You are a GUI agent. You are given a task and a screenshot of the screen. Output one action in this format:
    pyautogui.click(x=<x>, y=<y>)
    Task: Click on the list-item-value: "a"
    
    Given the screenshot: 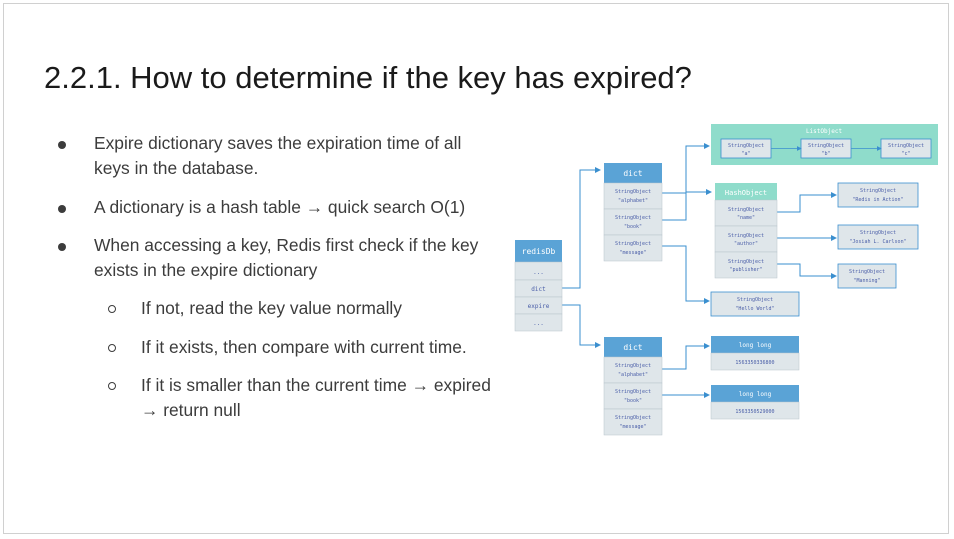 What is the action you would take?
    pyautogui.click(x=745, y=154)
    